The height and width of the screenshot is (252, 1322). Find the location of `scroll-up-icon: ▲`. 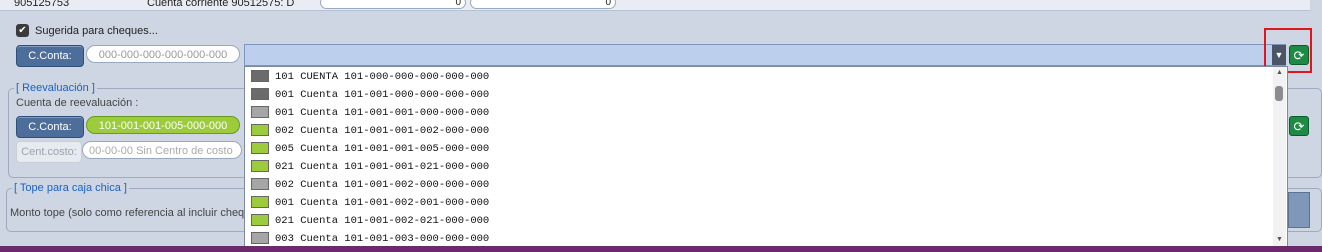

scroll-up-icon: ▲ is located at coordinates (1279, 72).